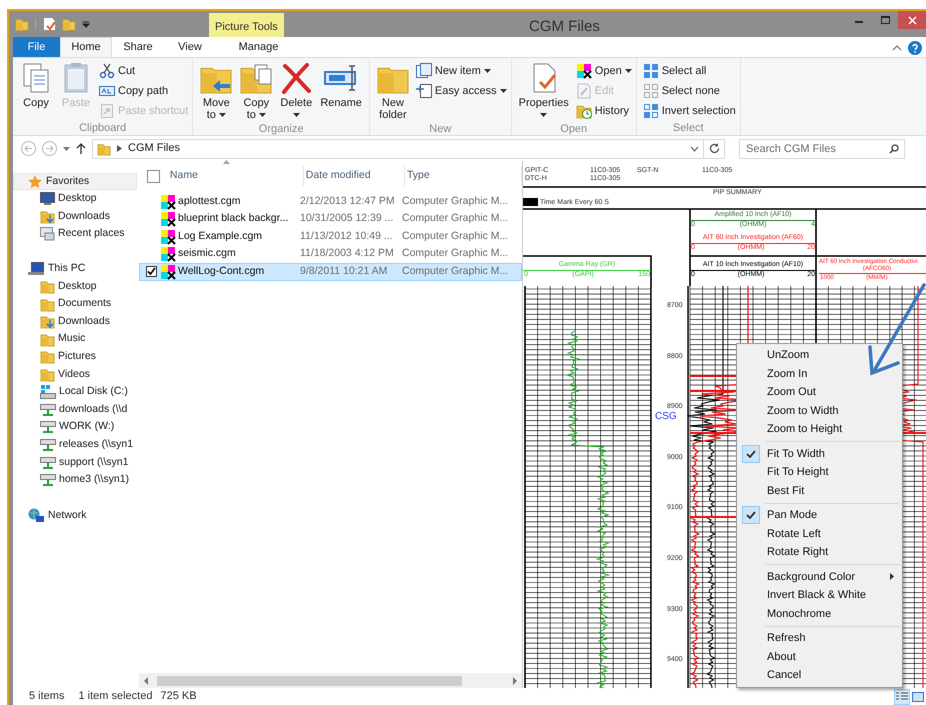  What do you see at coordinates (819, 429) in the screenshot?
I see `menu-item: Zoom to Height` at bounding box center [819, 429].